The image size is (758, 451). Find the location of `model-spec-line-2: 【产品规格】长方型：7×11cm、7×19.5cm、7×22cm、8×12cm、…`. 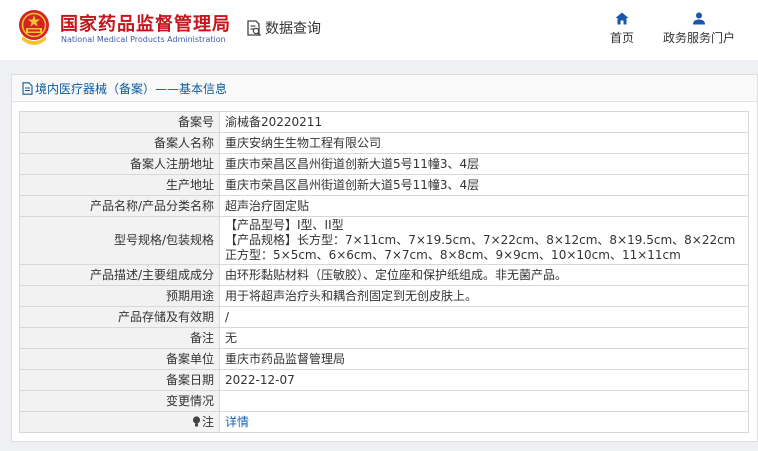

model-spec-line-2: 【产品规格】长方型：7×11cm、7×19.5cm、7×22cm、8×12cm、… is located at coordinates (480, 240).